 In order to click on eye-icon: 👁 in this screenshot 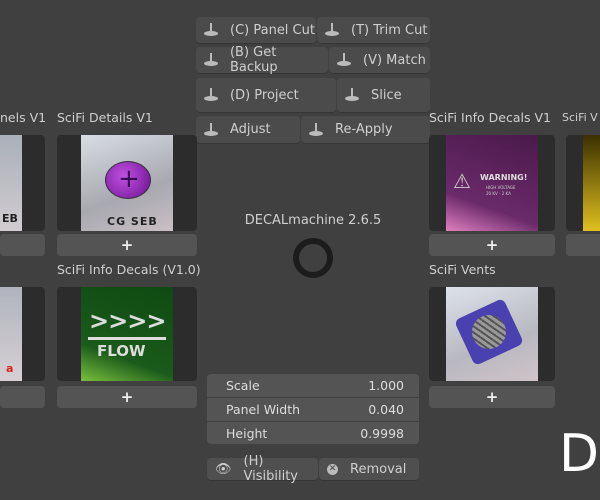, I will do `click(223, 469)`.